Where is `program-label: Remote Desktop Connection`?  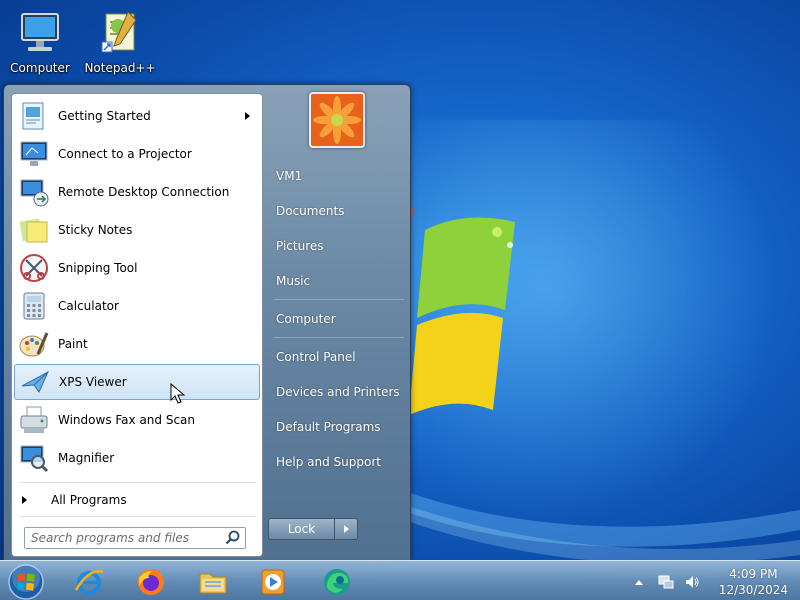 program-label: Remote Desktop Connection is located at coordinates (144, 192).